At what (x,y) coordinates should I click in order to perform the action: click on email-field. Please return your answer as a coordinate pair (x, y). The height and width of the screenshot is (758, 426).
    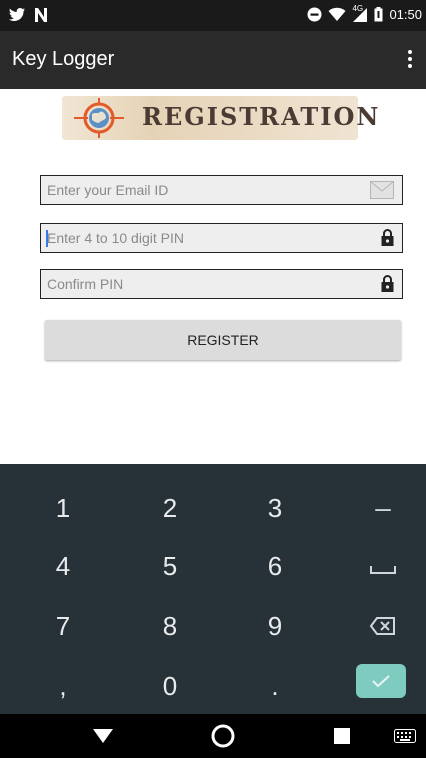
    Looking at the image, I should click on (221, 190).